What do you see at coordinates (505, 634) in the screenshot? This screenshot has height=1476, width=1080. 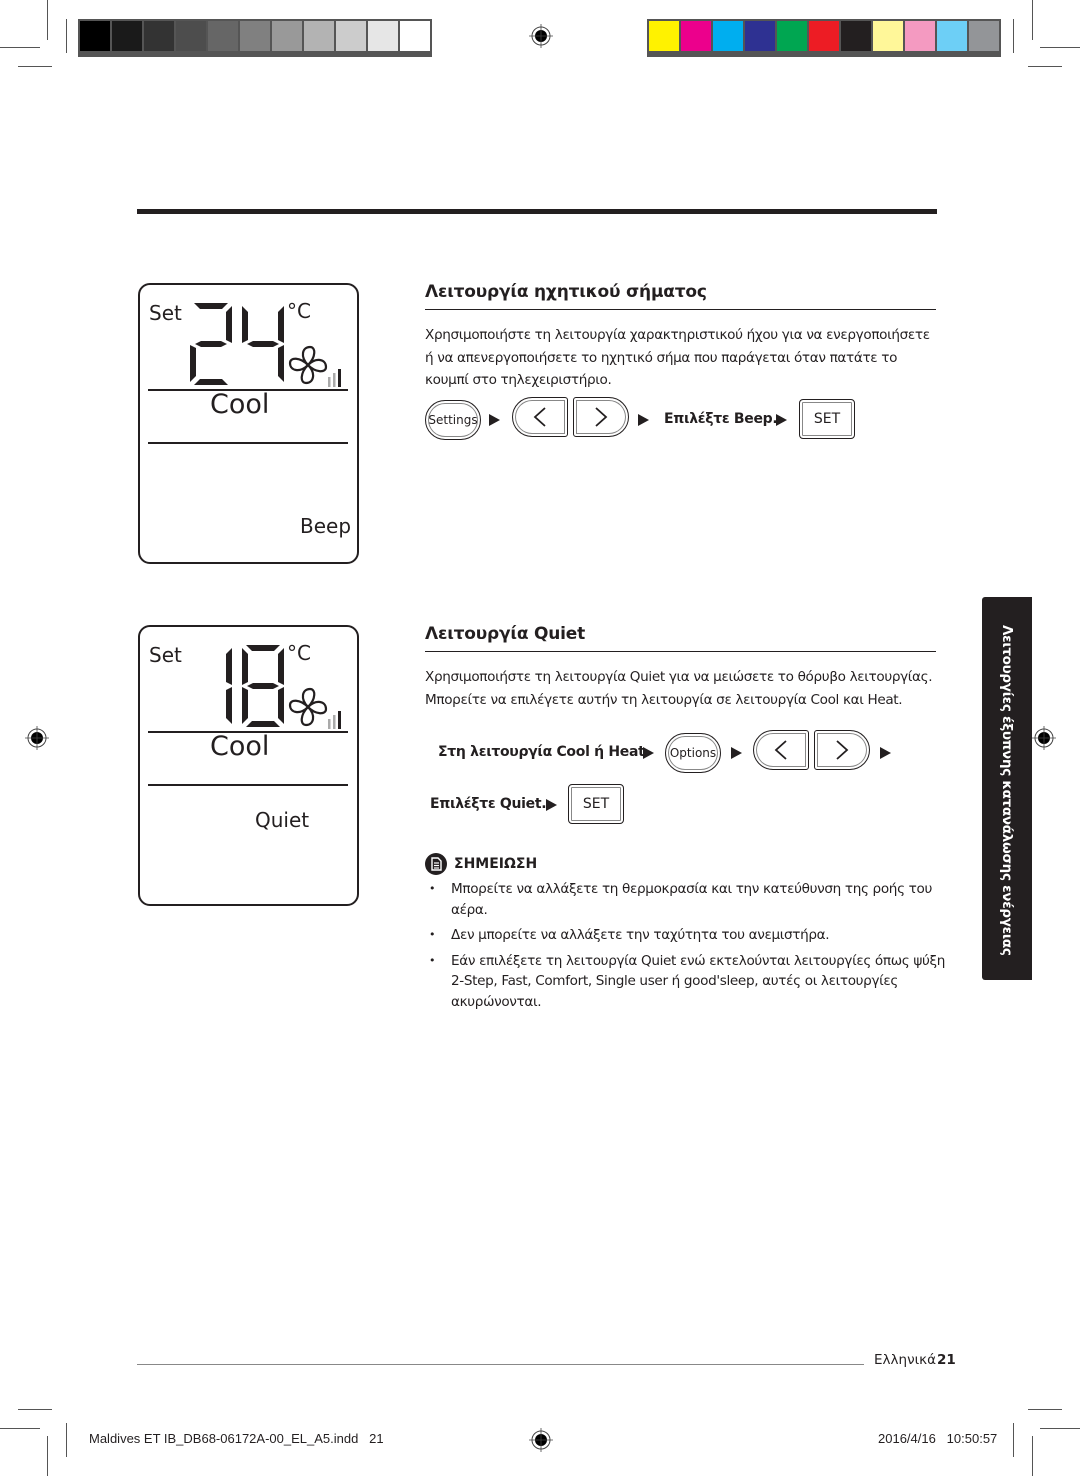 I see `section-title-quiet: Λειτουργία Quiet` at bounding box center [505, 634].